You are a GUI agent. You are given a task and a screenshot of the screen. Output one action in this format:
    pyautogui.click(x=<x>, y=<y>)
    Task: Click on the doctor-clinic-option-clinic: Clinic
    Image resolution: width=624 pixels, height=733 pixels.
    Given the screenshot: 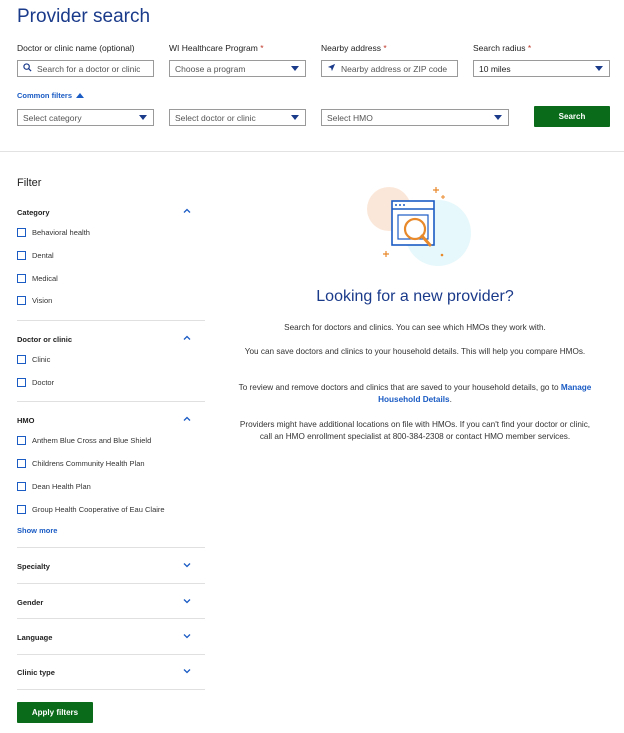 What is the action you would take?
    pyautogui.click(x=33, y=359)
    